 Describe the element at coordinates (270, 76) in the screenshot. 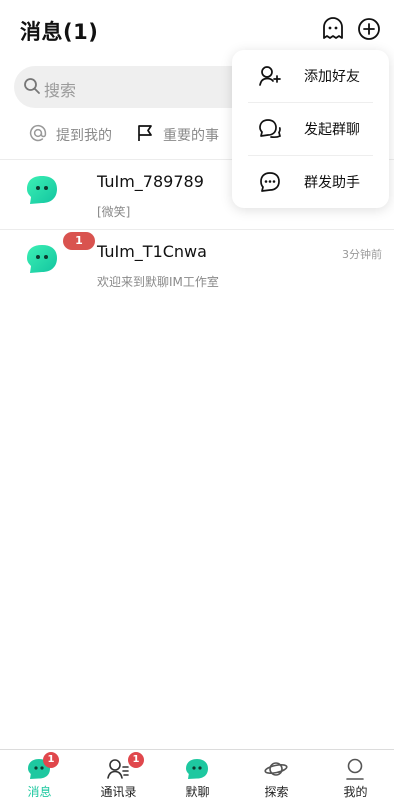

I see `add-friend-icon` at that location.